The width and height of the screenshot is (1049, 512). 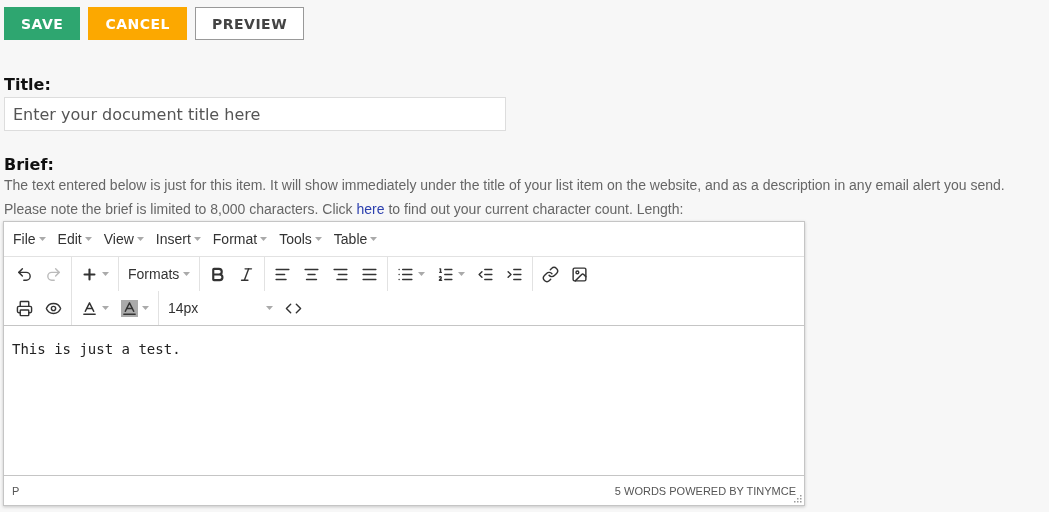 I want to click on menu-item: Tools, so click(x=300, y=239).